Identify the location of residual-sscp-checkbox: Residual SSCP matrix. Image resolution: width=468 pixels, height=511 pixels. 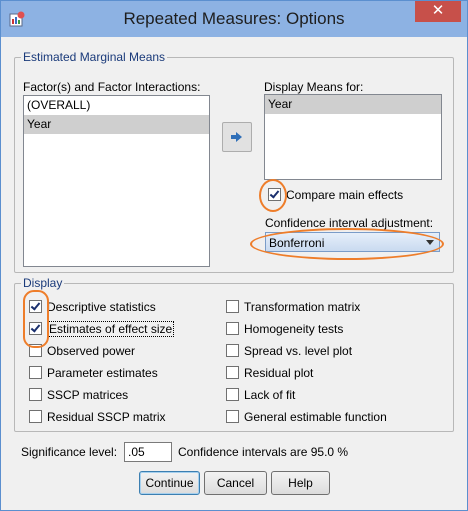
(97, 417).